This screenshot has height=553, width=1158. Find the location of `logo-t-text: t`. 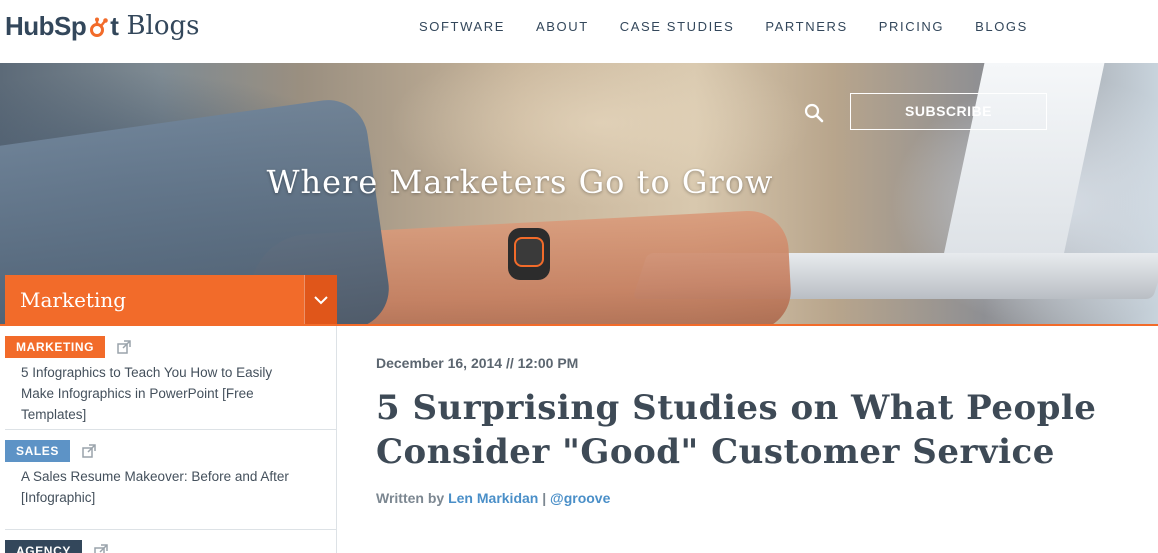

logo-t-text: t is located at coordinates (114, 25).